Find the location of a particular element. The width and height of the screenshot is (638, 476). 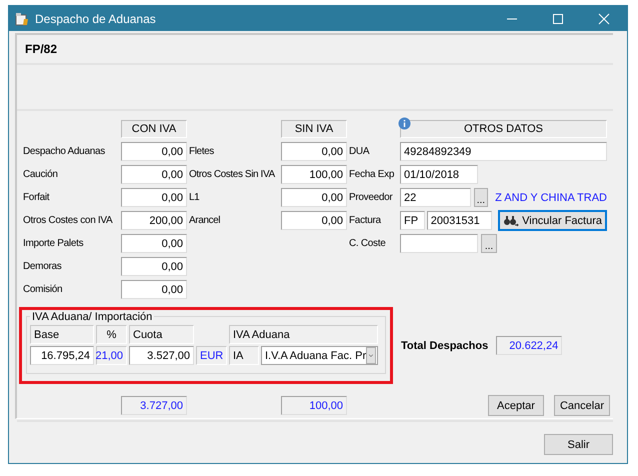

base-field: 16.795,24 is located at coordinates (62, 355).